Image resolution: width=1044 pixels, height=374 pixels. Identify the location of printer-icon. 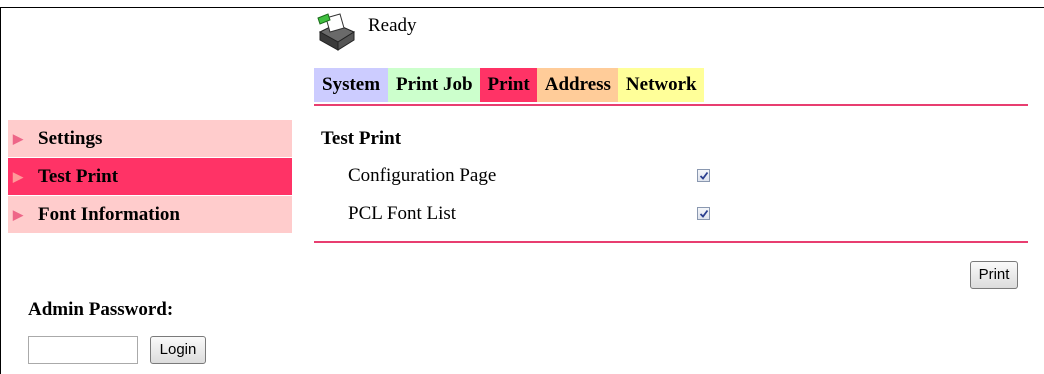
(336, 32).